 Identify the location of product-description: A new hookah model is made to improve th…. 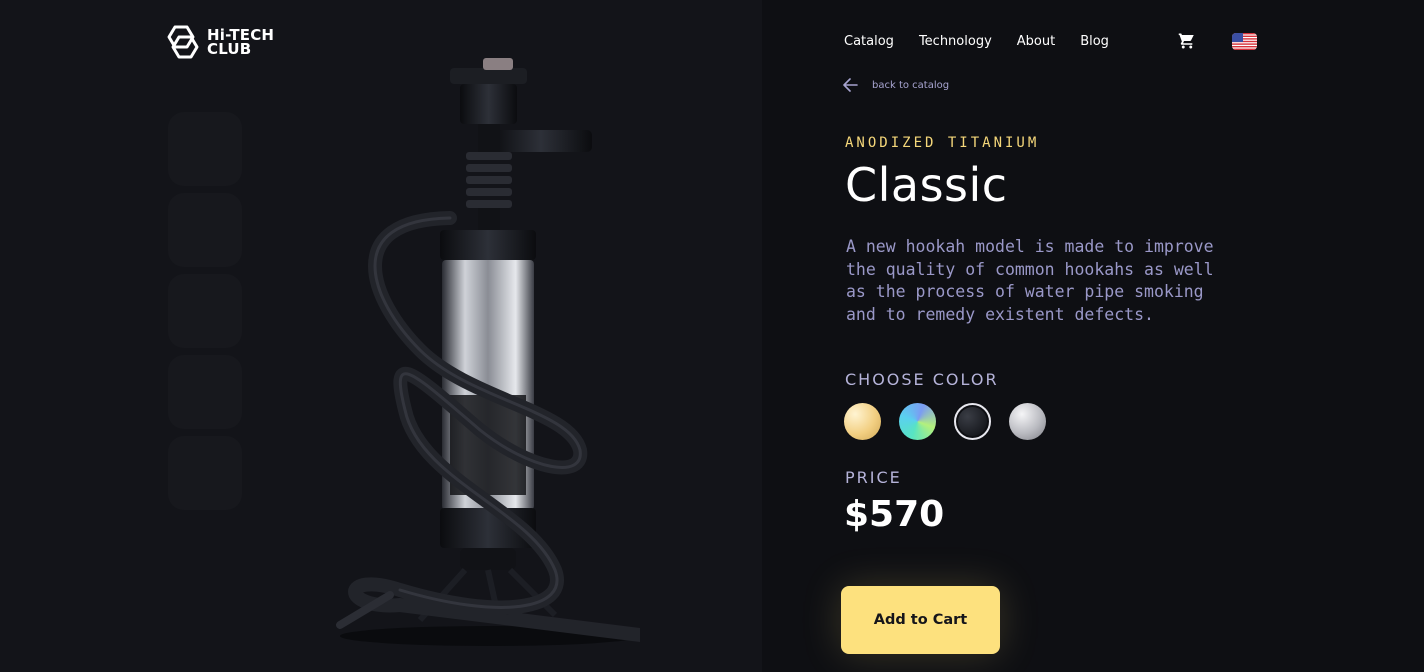
(1030, 280).